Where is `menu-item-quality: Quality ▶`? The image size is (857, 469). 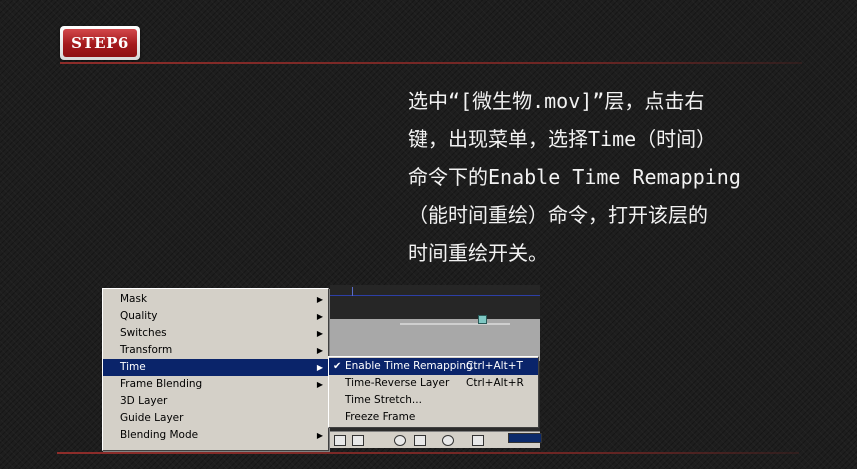 menu-item-quality: Quality ▶ is located at coordinates (215, 316).